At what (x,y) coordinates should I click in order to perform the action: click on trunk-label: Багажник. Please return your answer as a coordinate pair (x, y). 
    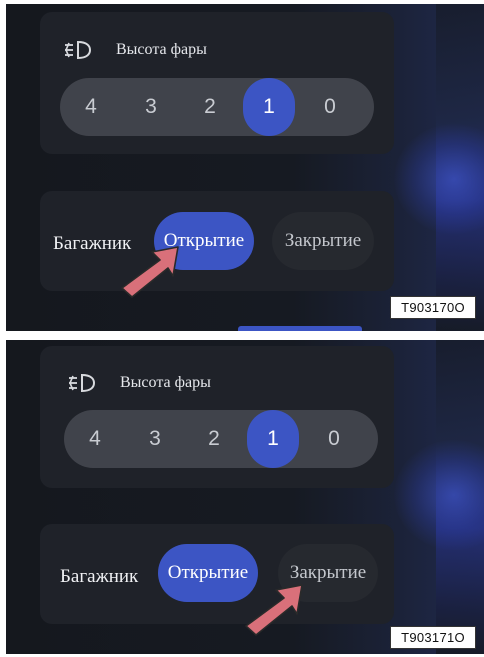
    Looking at the image, I should click on (99, 576).